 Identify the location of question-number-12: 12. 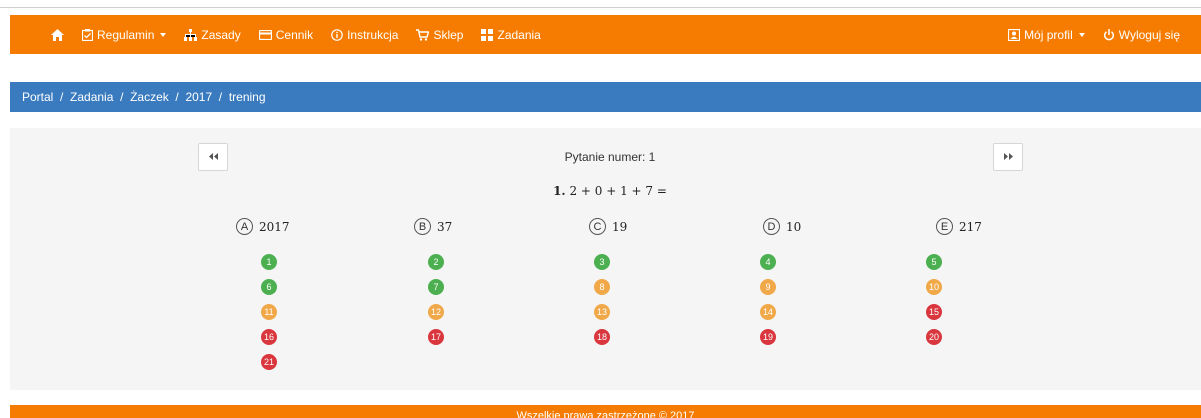
(436, 312).